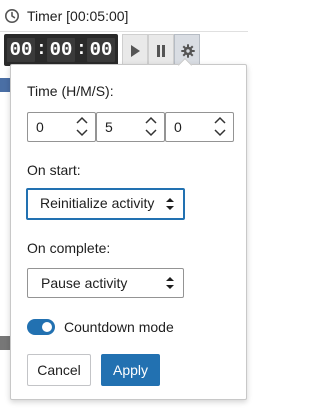  What do you see at coordinates (59, 370) in the screenshot?
I see `cancel-button: Cancel` at bounding box center [59, 370].